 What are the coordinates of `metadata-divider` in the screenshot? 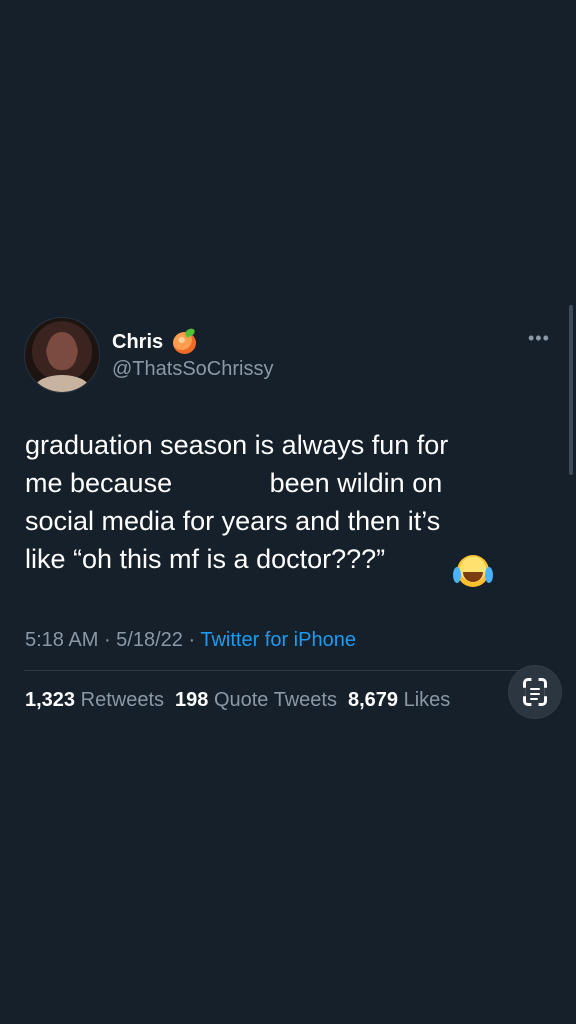 It's located at (284, 670).